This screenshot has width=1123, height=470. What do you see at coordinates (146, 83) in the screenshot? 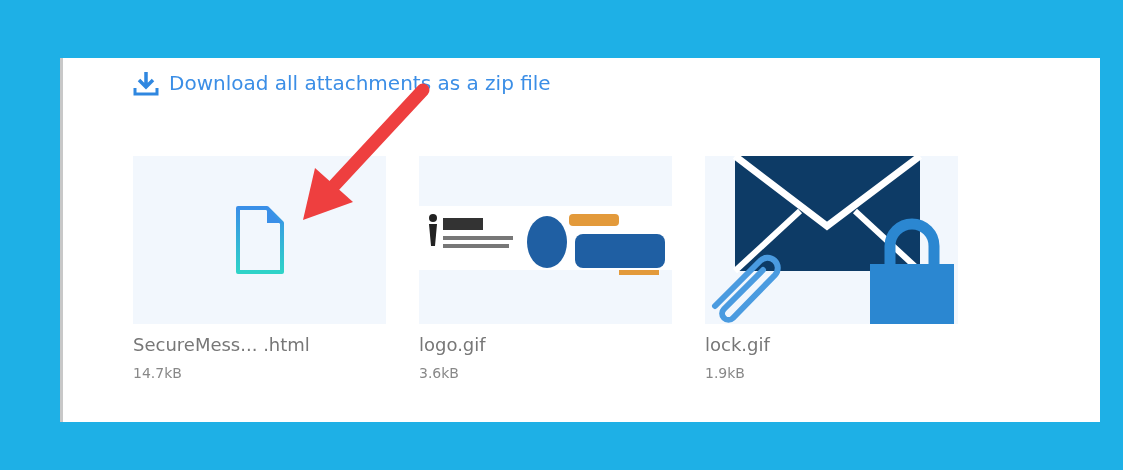
I see `download-icon` at bounding box center [146, 83].